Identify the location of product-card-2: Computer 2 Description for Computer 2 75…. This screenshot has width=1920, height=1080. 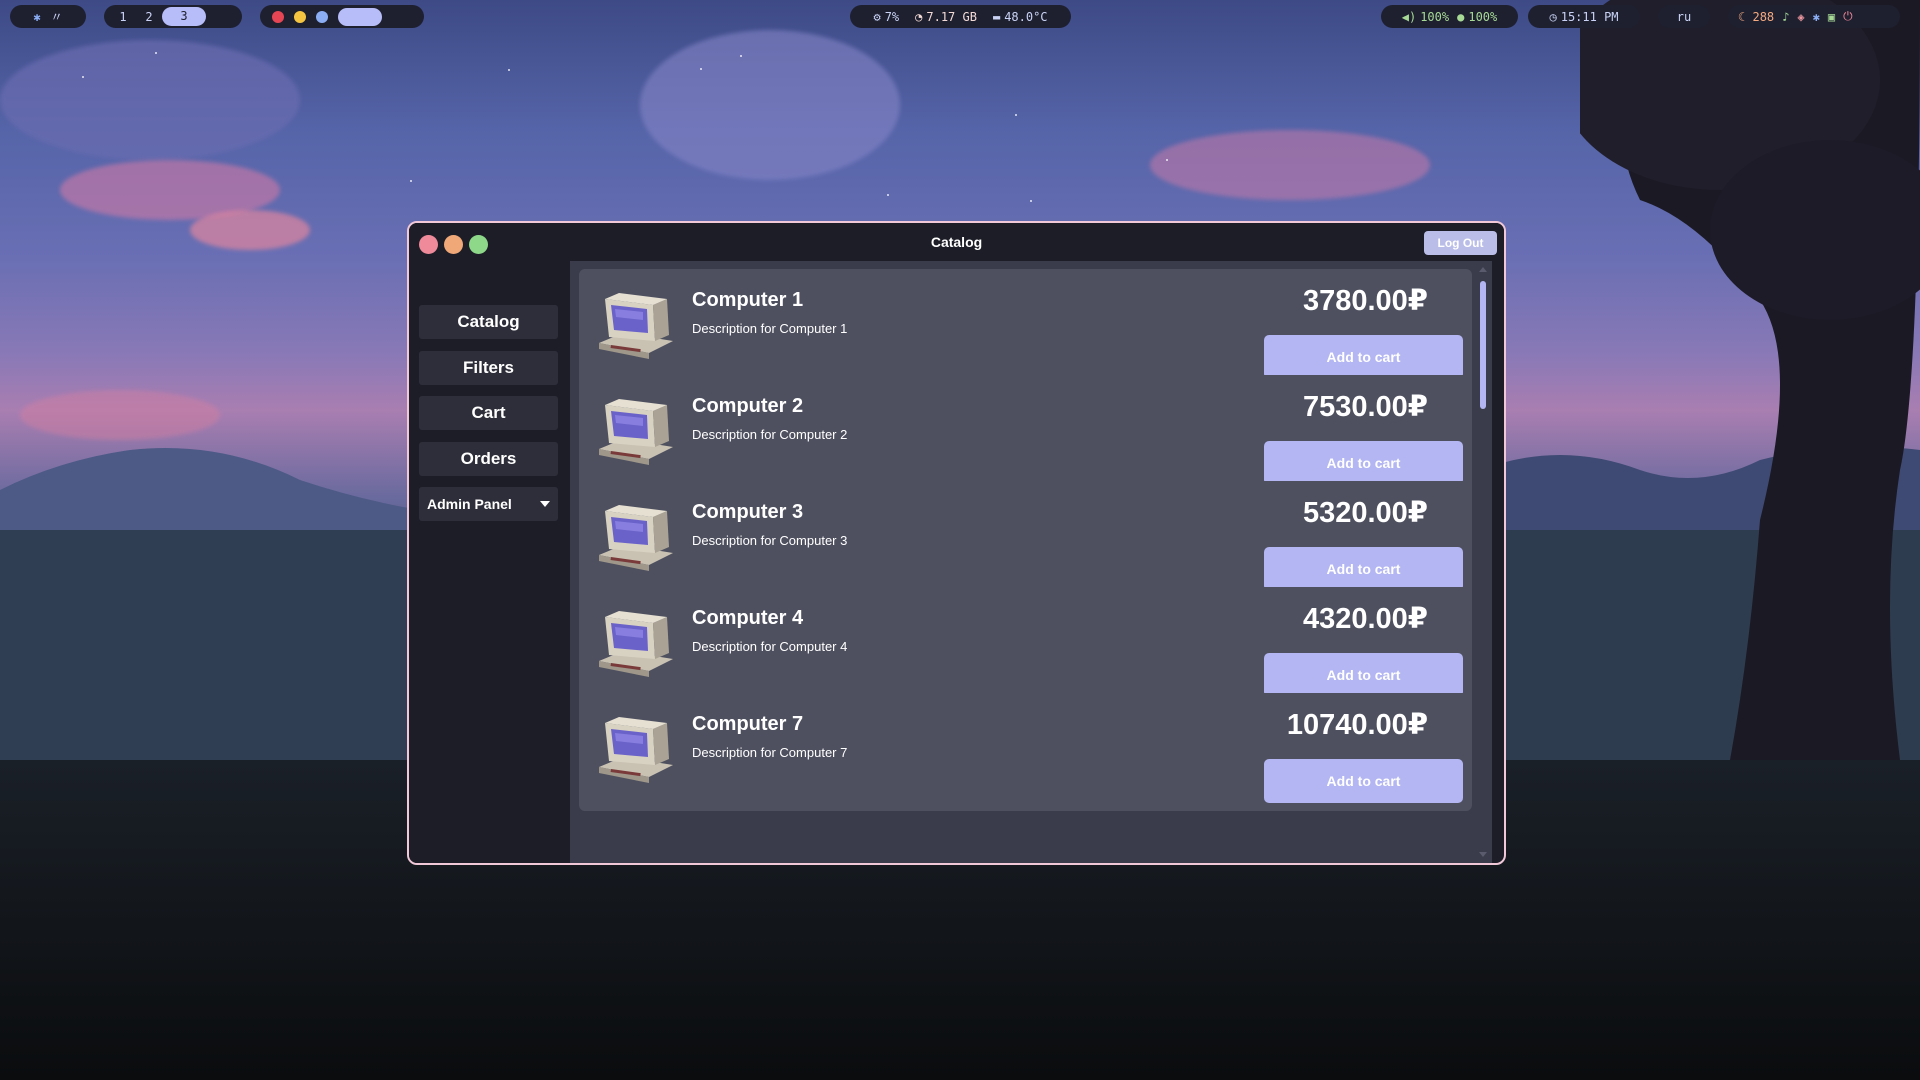
(1025, 434).